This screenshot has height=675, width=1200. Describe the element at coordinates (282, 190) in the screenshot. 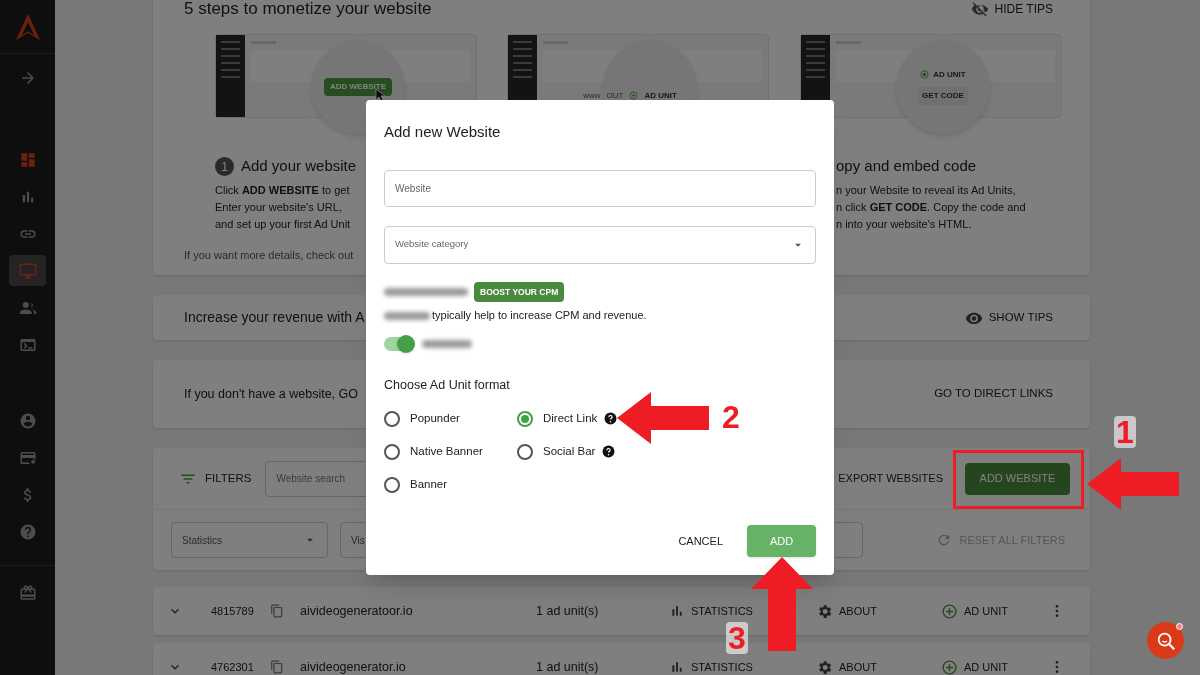

I see `step-description: Click ADD WEBSITE to get` at that location.